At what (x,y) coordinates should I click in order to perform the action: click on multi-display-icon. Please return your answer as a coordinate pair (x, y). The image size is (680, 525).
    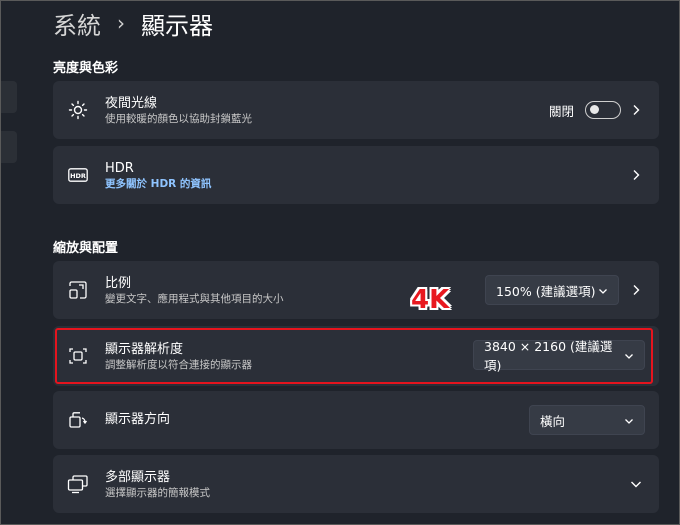
    Looking at the image, I should click on (78, 484).